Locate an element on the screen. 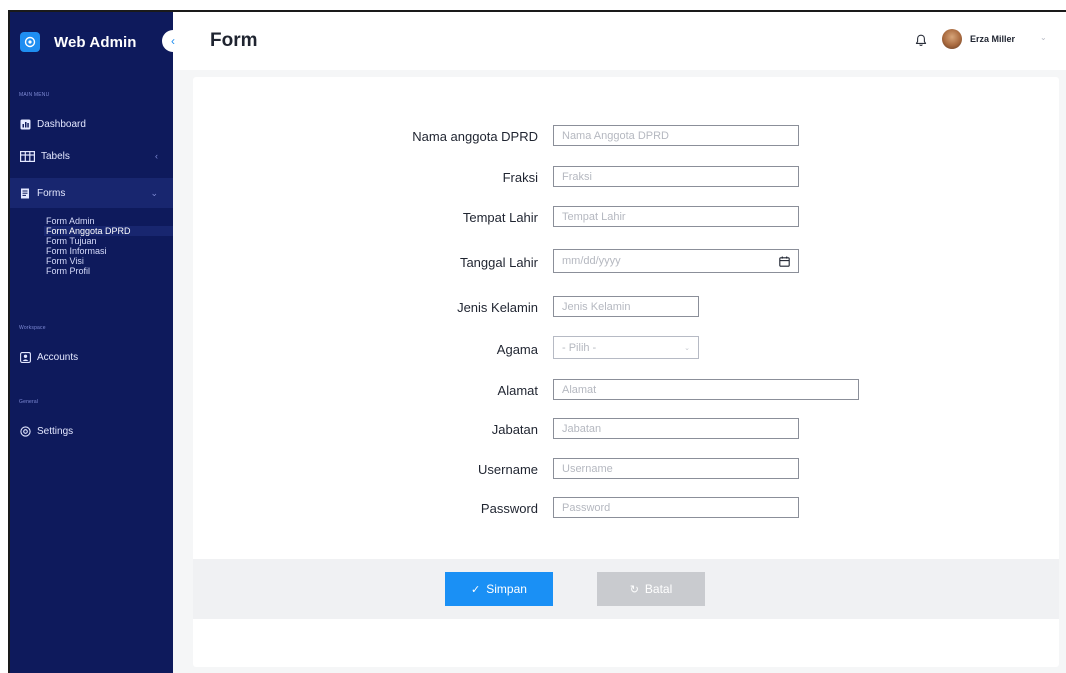 The height and width of the screenshot is (673, 1066). password-field is located at coordinates (676, 507).